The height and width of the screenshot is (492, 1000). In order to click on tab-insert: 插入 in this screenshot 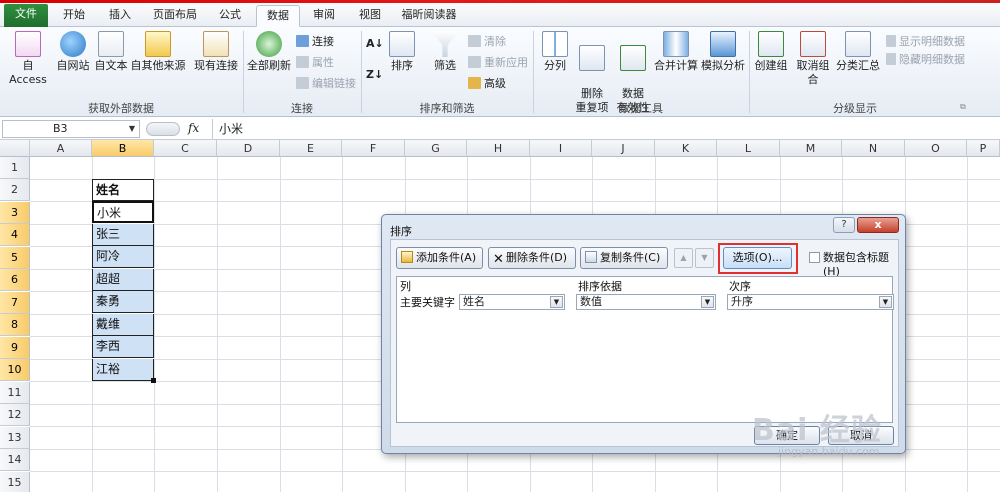, I will do `click(120, 16)`.